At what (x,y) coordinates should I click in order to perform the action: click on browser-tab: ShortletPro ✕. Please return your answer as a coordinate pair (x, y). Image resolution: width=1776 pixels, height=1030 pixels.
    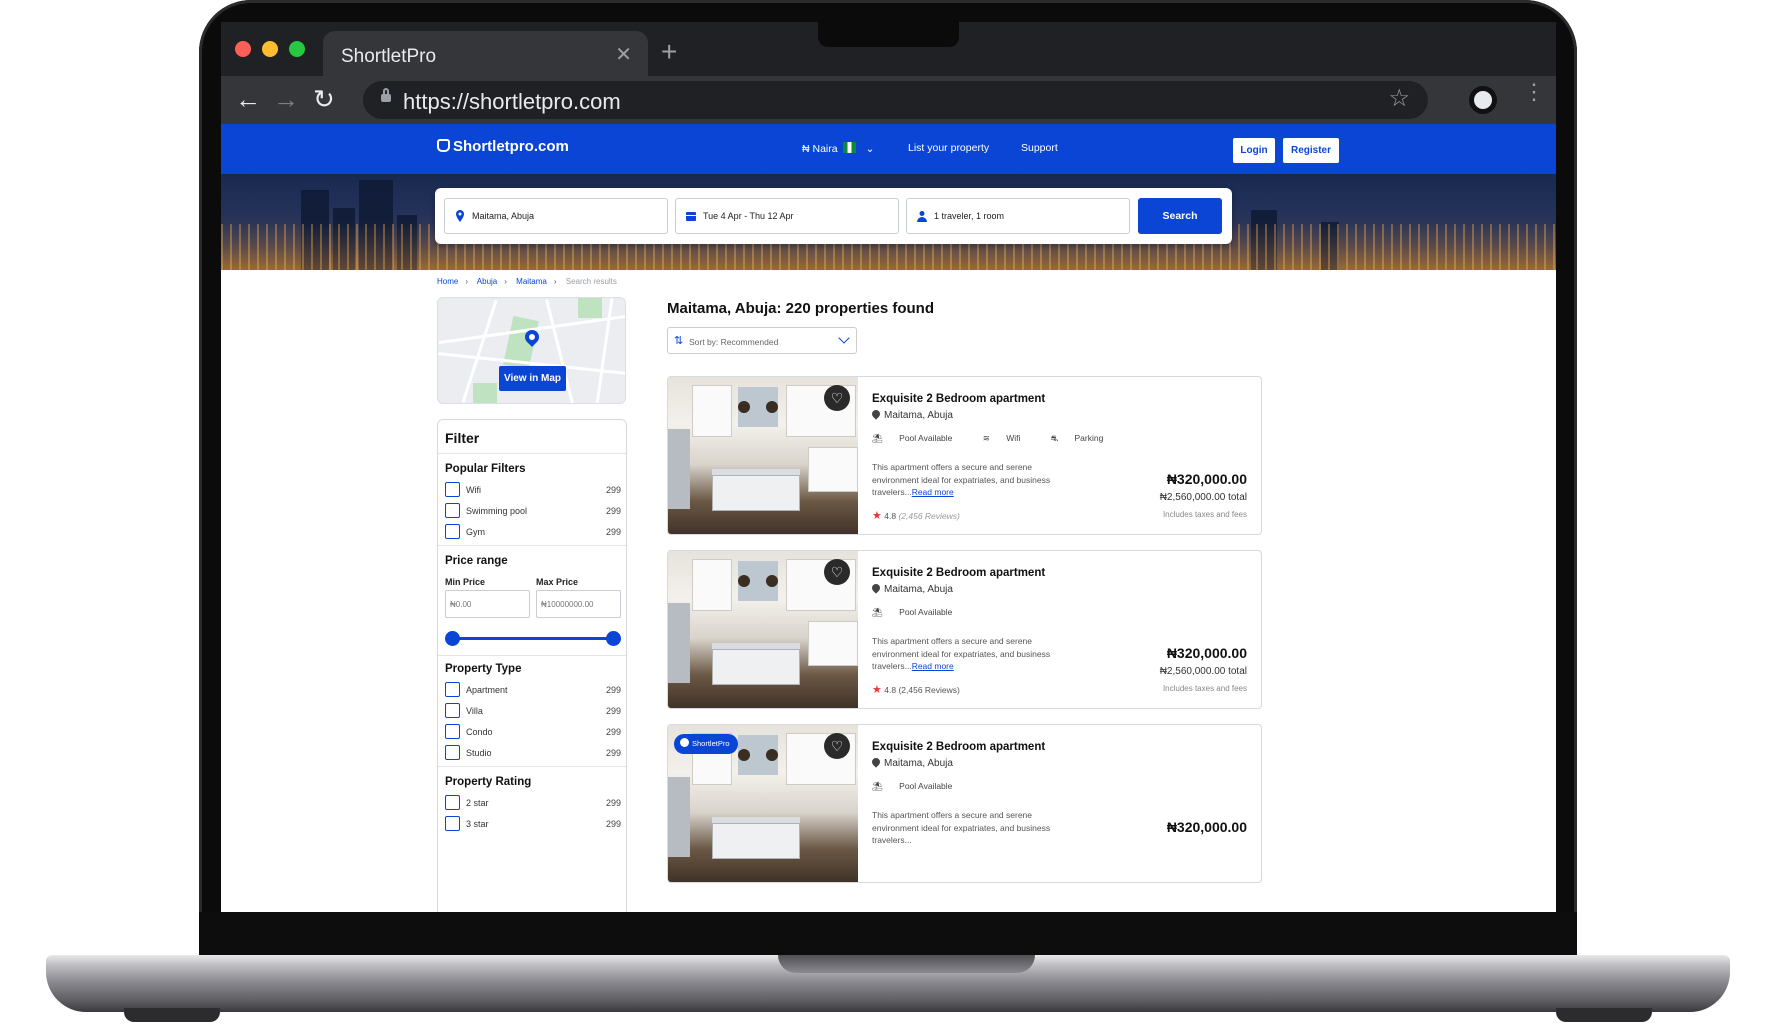
    Looking at the image, I should click on (485, 53).